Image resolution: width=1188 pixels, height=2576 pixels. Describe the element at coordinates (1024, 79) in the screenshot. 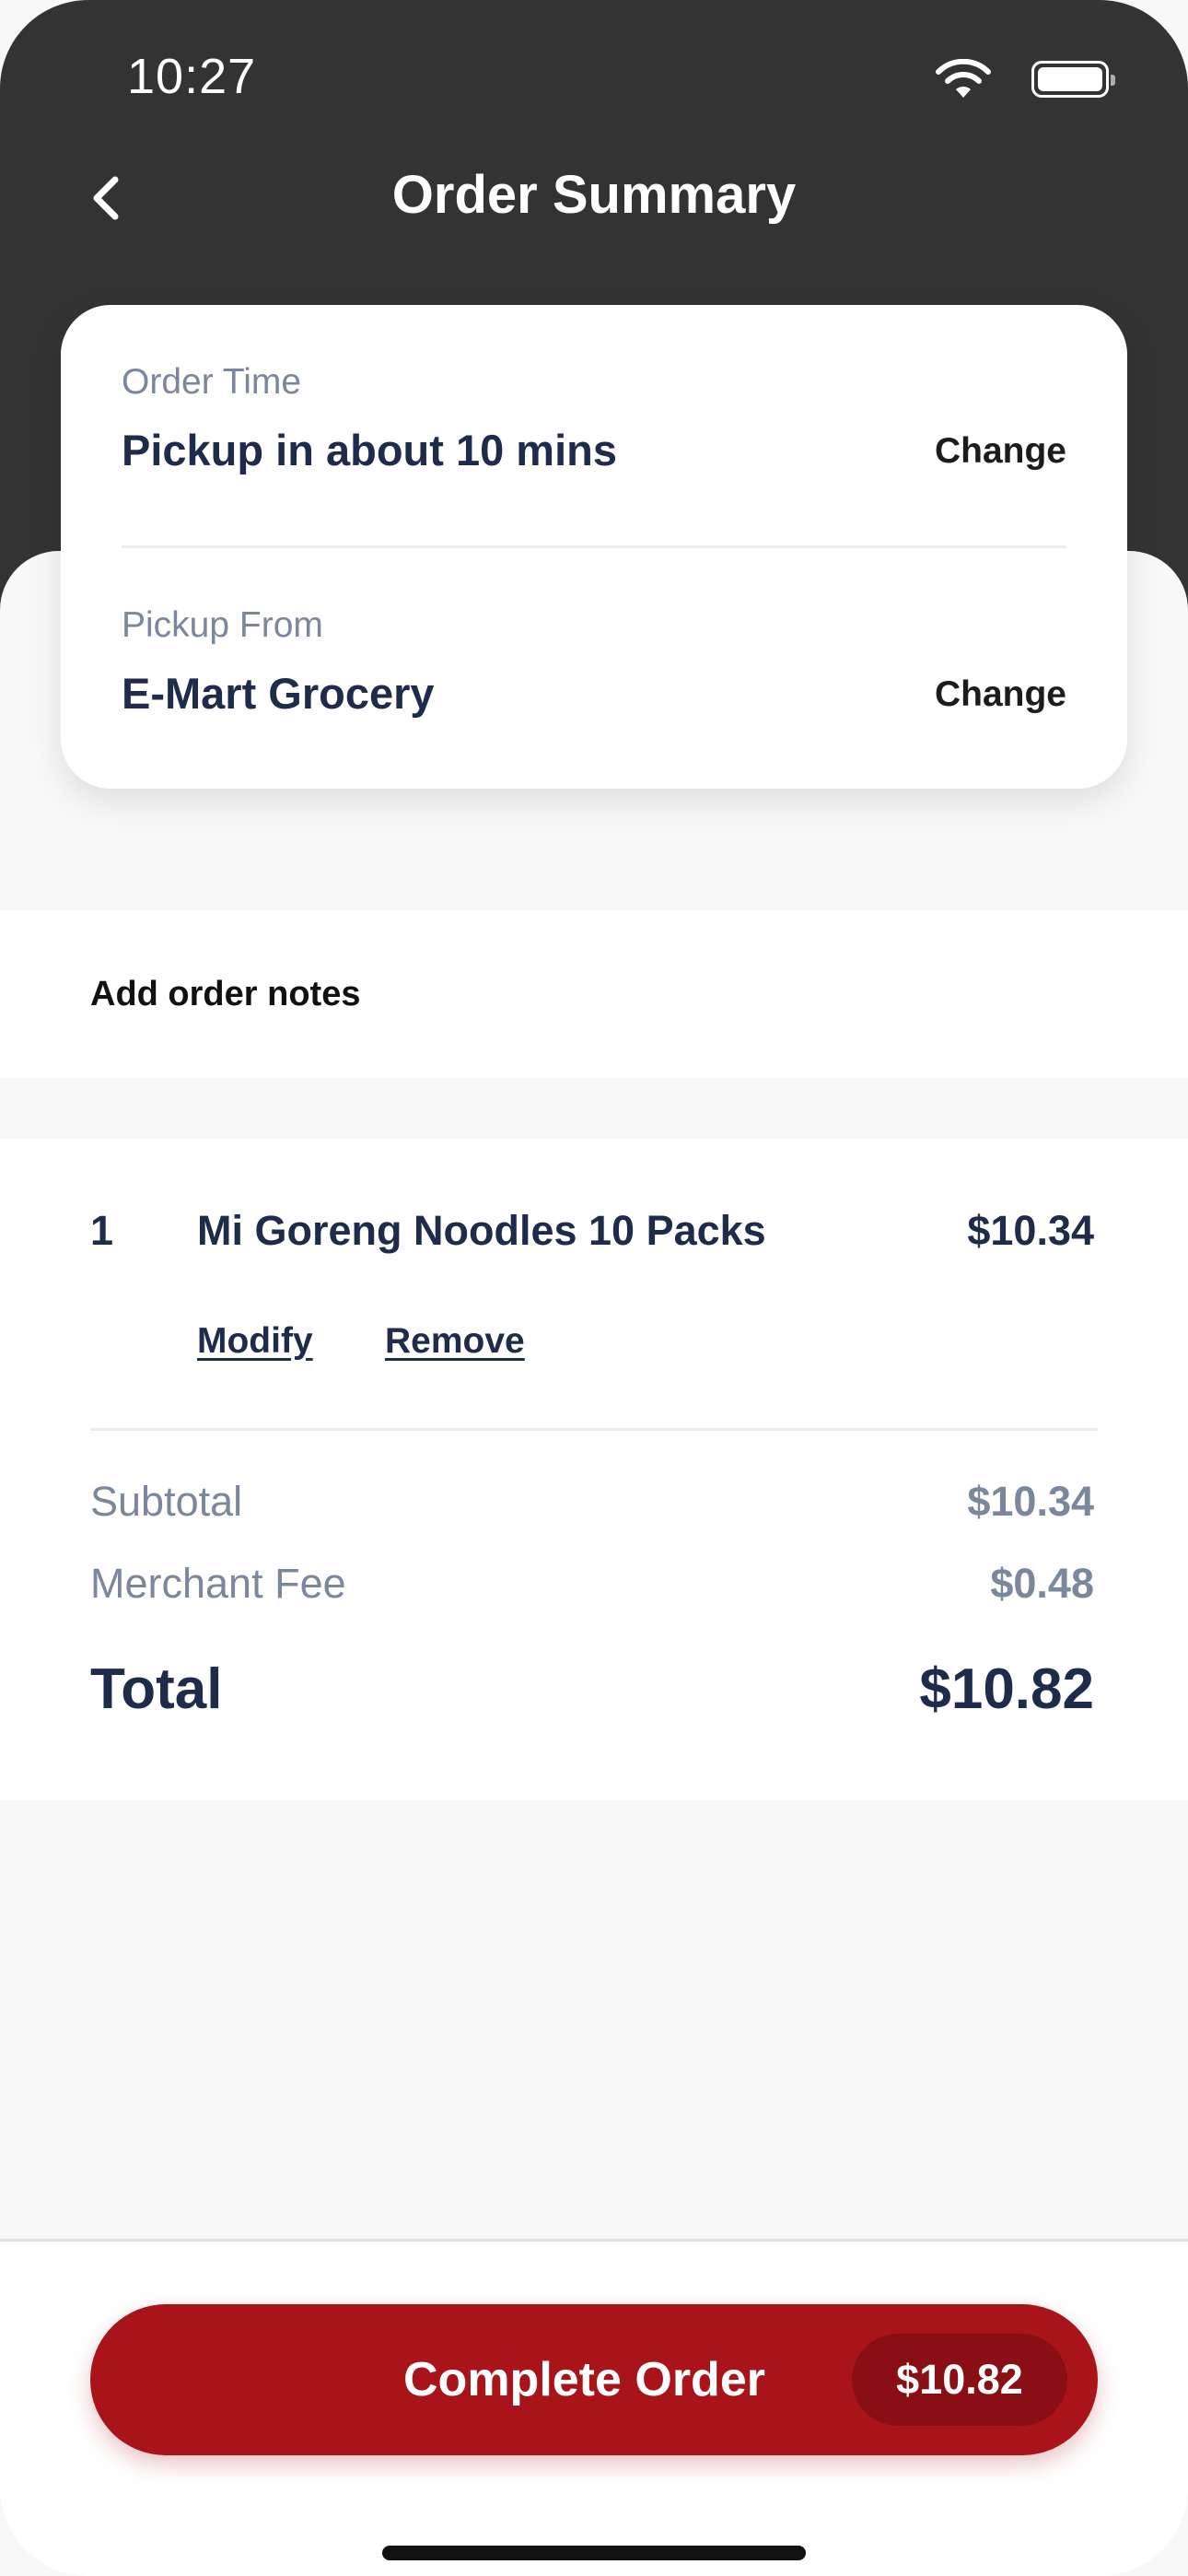

I see `status-icons` at that location.